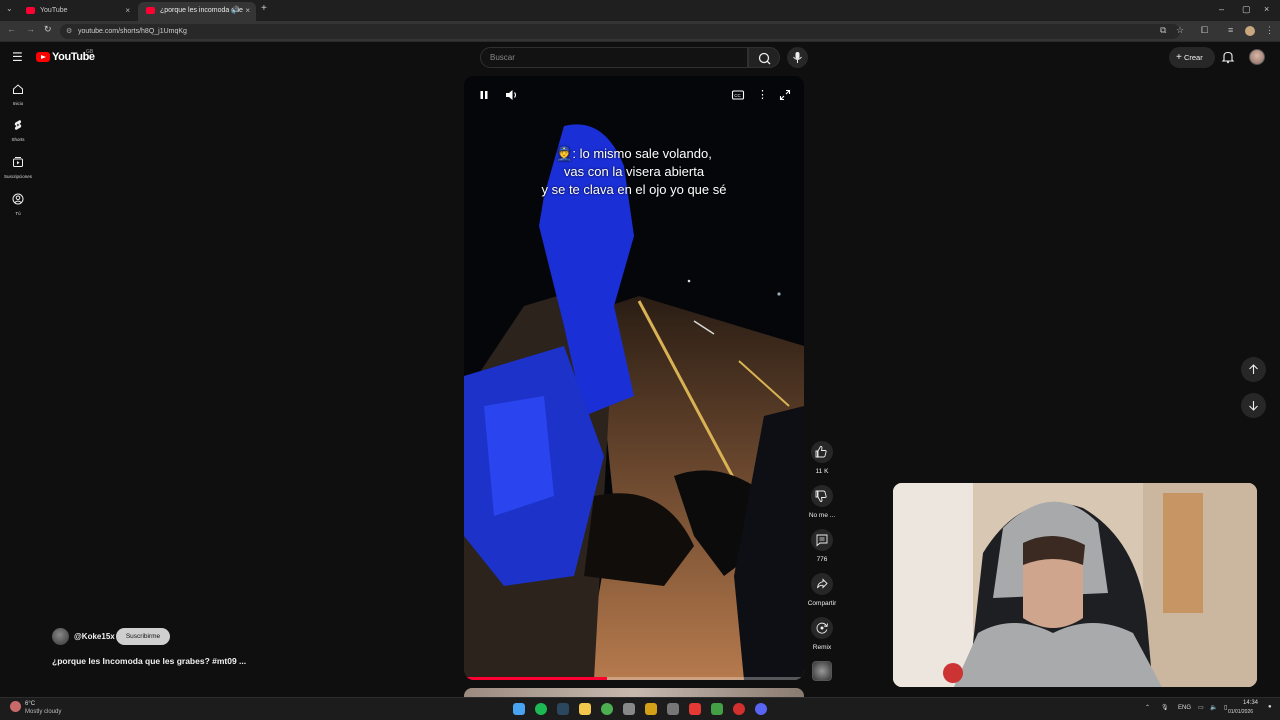  I want to click on fullscreen-icon, so click(785, 95).